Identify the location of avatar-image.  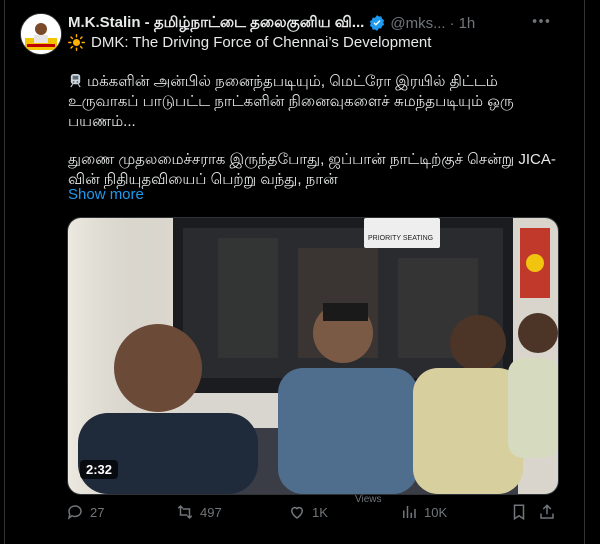
(41, 34).